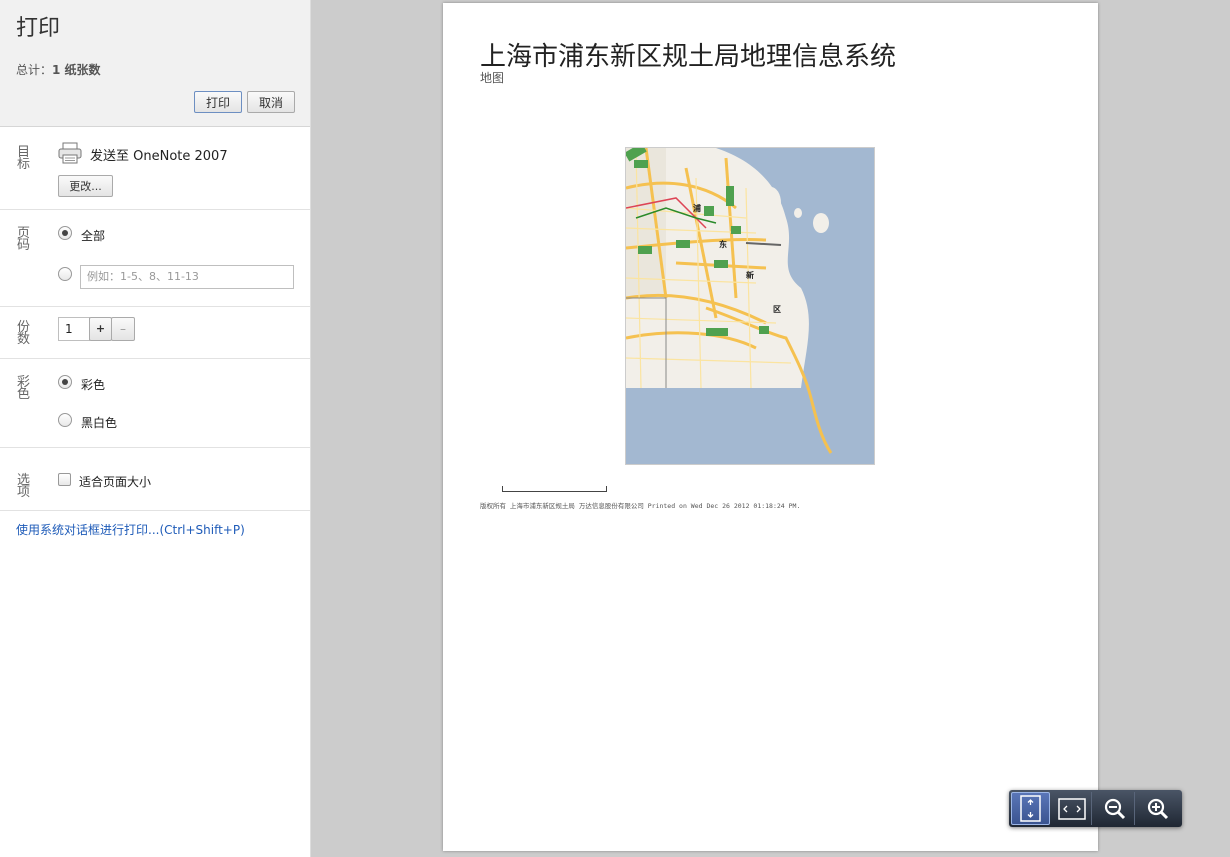 This screenshot has width=1230, height=857. Describe the element at coordinates (723, 244) in the screenshot. I see `map-label-dong: 东` at that location.